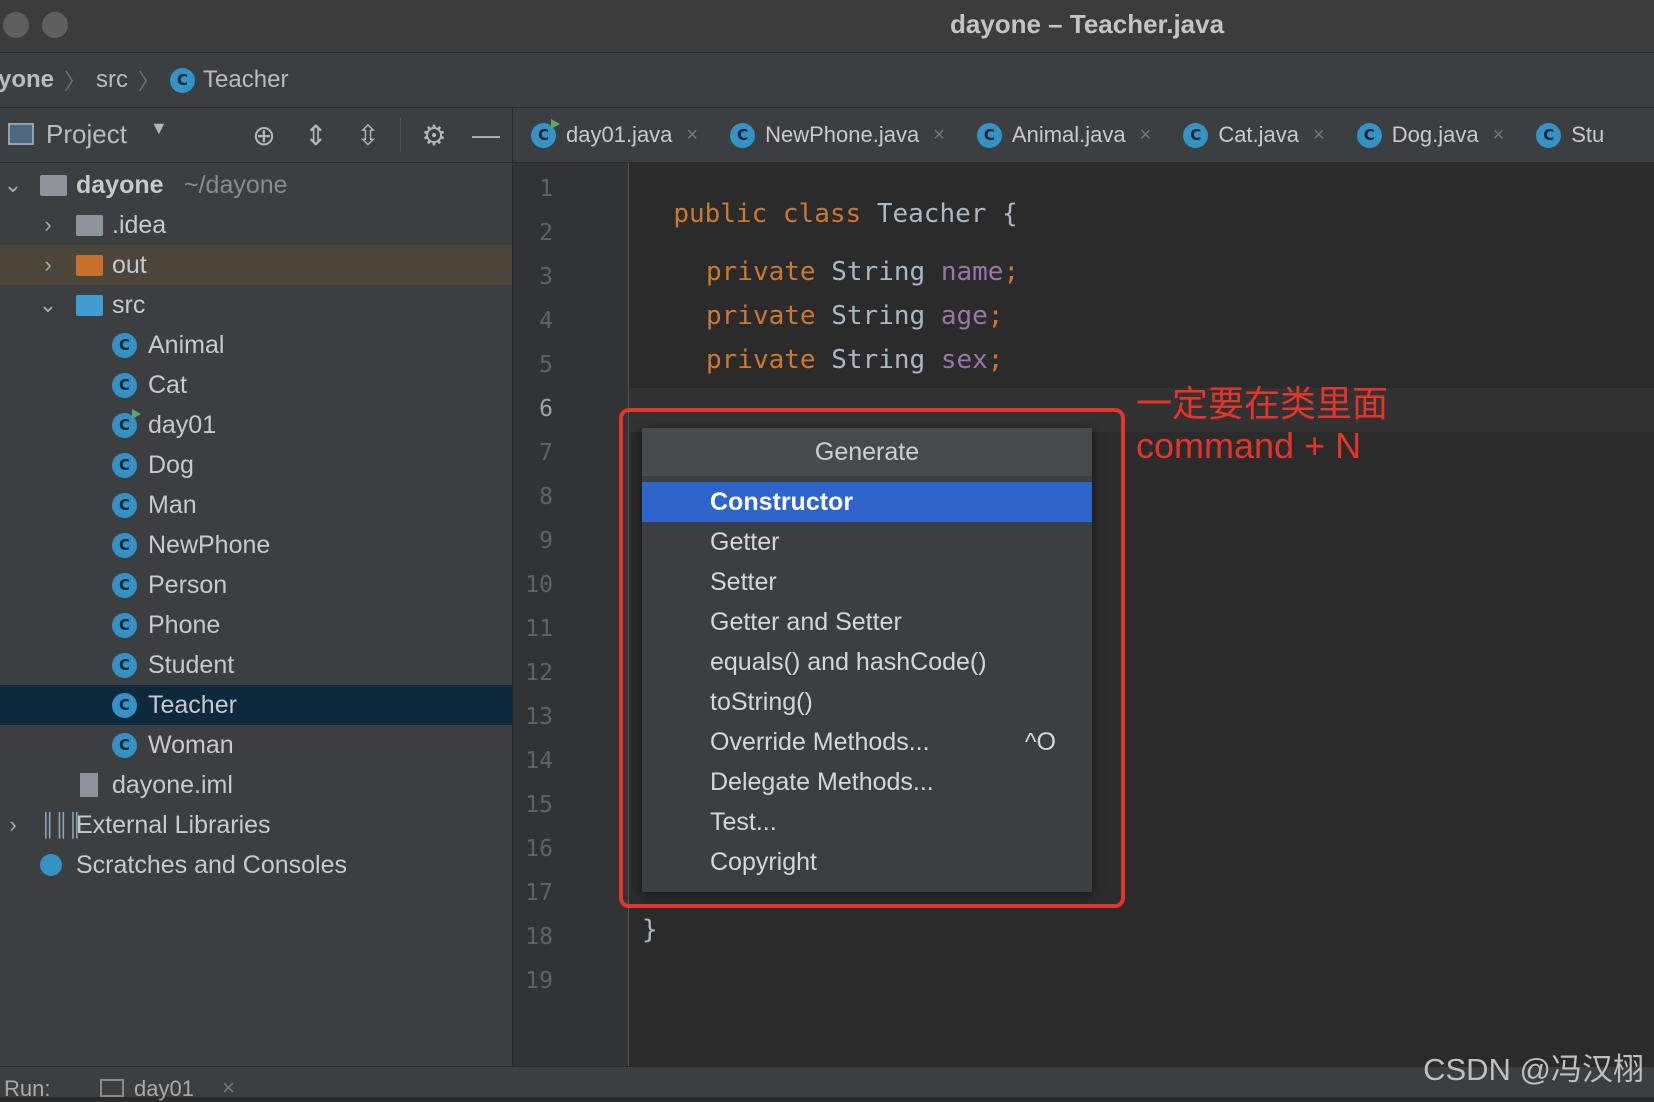  I want to click on tree-item-scratches: Scratches and Consoles, so click(256, 865).